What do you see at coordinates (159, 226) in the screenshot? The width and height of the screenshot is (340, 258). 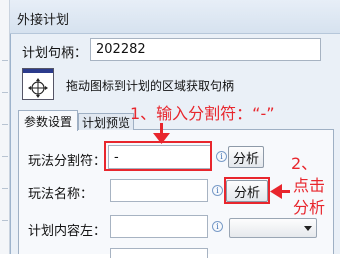 I see `content-left-input` at bounding box center [159, 226].